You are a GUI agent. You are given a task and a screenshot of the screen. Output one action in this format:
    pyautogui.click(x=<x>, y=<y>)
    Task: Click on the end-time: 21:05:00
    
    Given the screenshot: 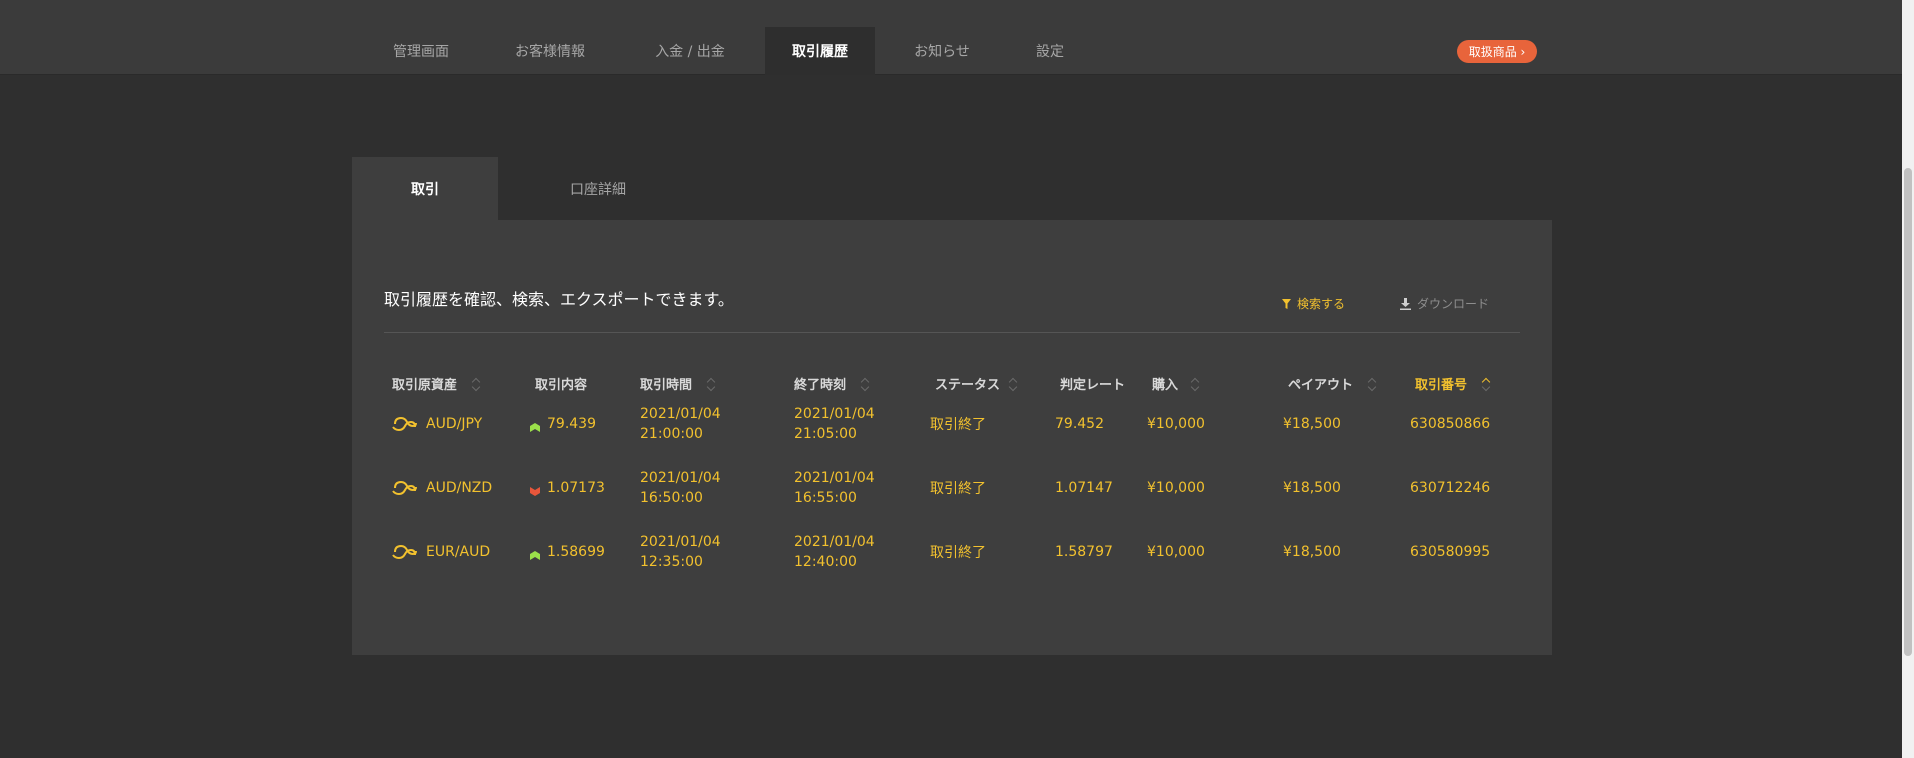 What is the action you would take?
    pyautogui.click(x=825, y=434)
    